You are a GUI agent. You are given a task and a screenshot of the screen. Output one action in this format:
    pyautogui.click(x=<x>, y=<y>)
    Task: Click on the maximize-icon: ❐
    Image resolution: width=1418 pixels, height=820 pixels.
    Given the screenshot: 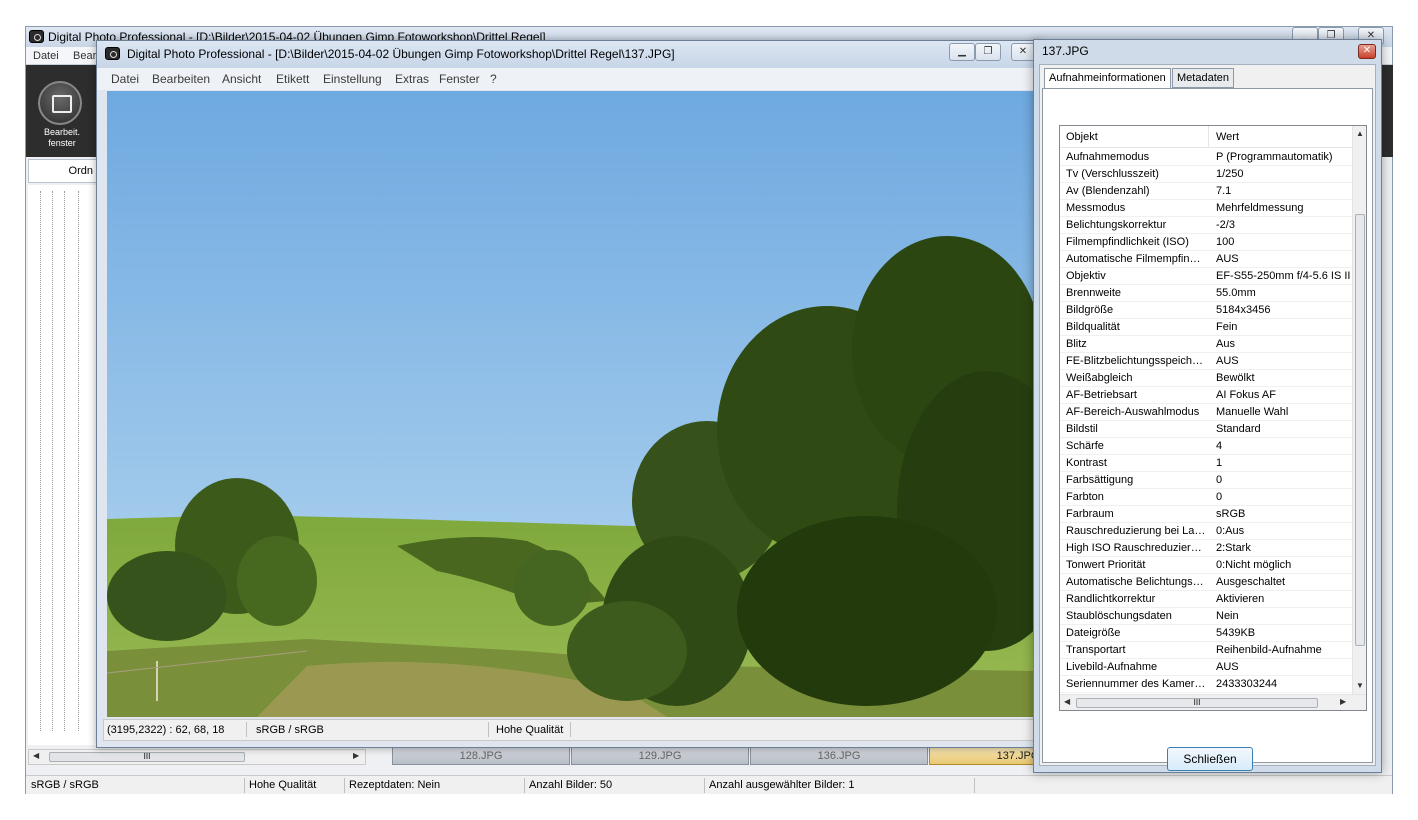 What is the action you would take?
    pyautogui.click(x=988, y=52)
    